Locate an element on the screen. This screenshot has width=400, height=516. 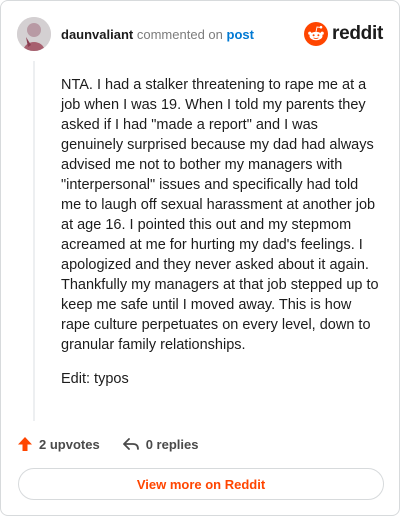
avatar-image-icon is located at coordinates (34, 34).